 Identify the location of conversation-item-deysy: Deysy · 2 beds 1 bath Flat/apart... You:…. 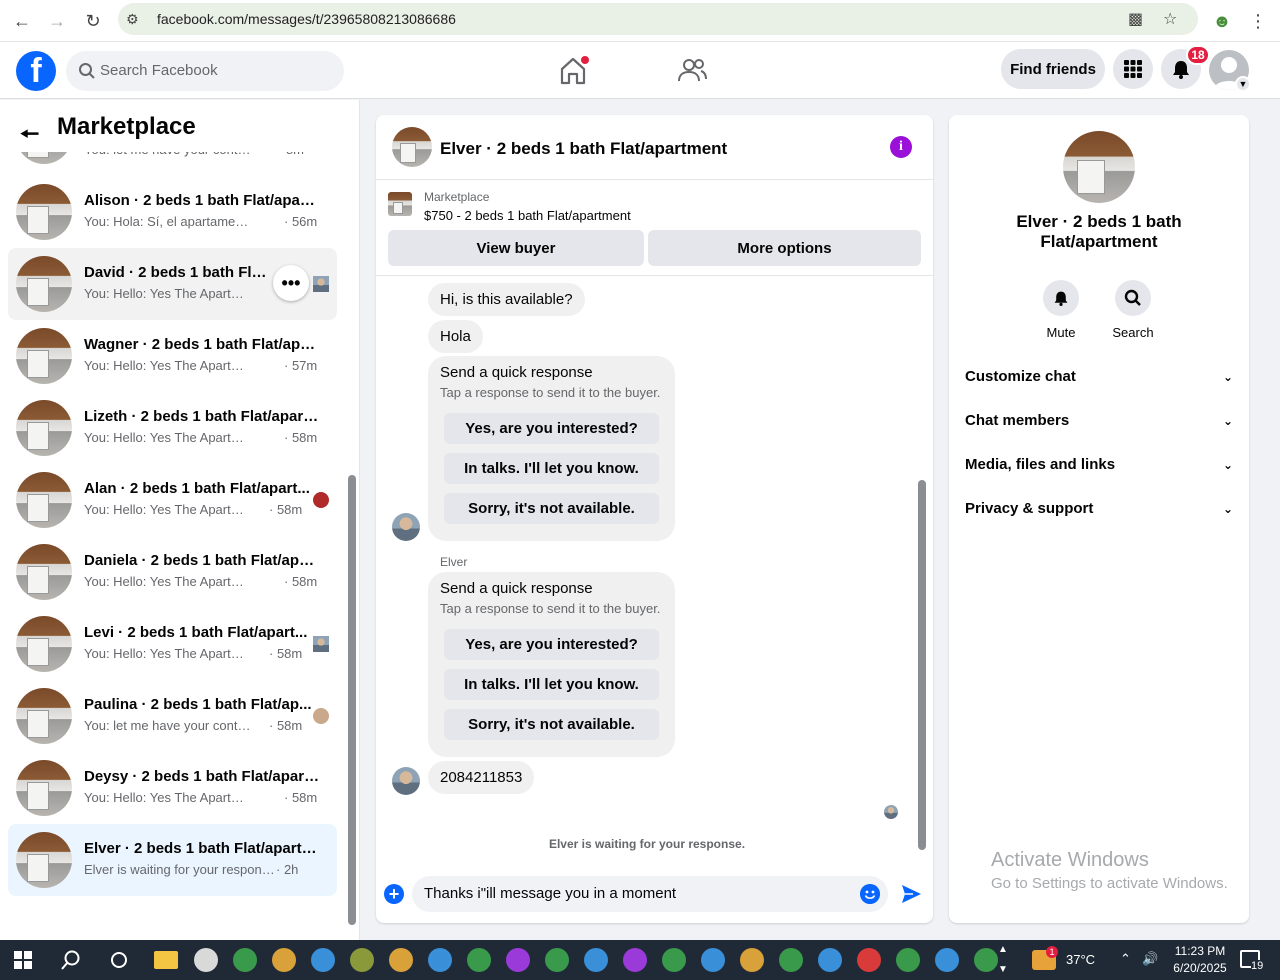
(172, 788).